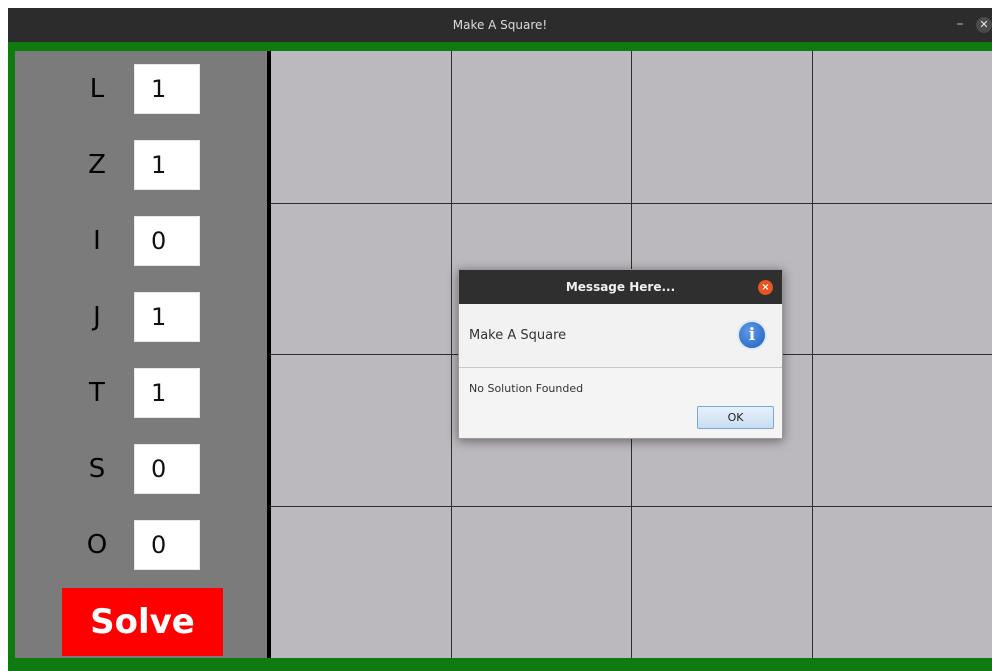 The image size is (992, 671). What do you see at coordinates (620, 336) in the screenshot?
I see `dialog-header: Make A Square i` at bounding box center [620, 336].